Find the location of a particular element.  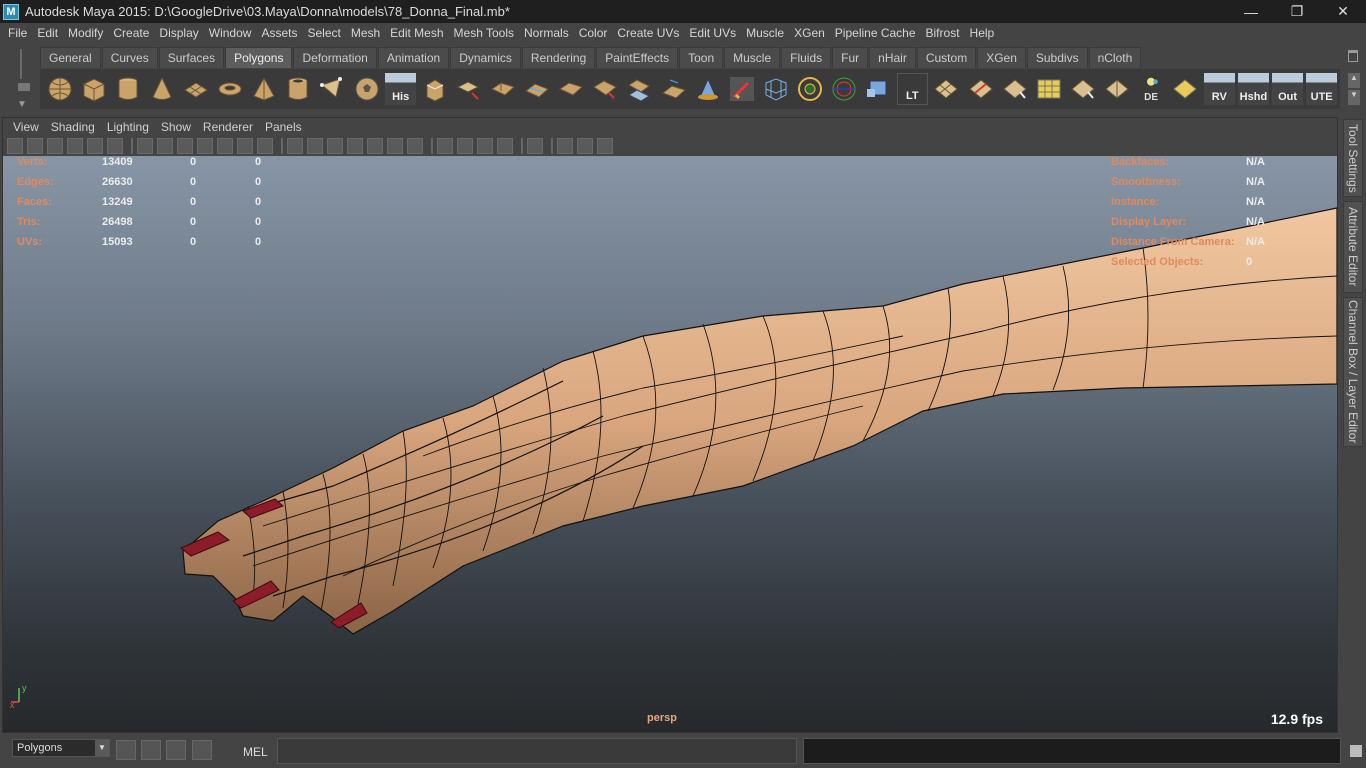

create-polygon-tool-icon is located at coordinates (332, 89).